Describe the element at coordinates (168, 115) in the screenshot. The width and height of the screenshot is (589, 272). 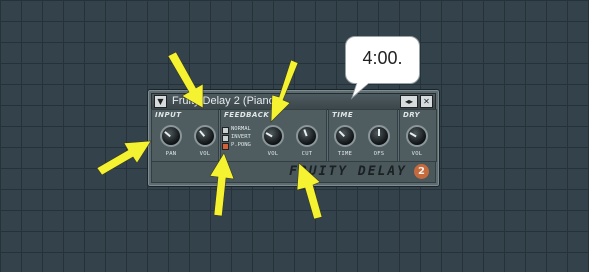
I see `input-section-label: INPUT` at that location.